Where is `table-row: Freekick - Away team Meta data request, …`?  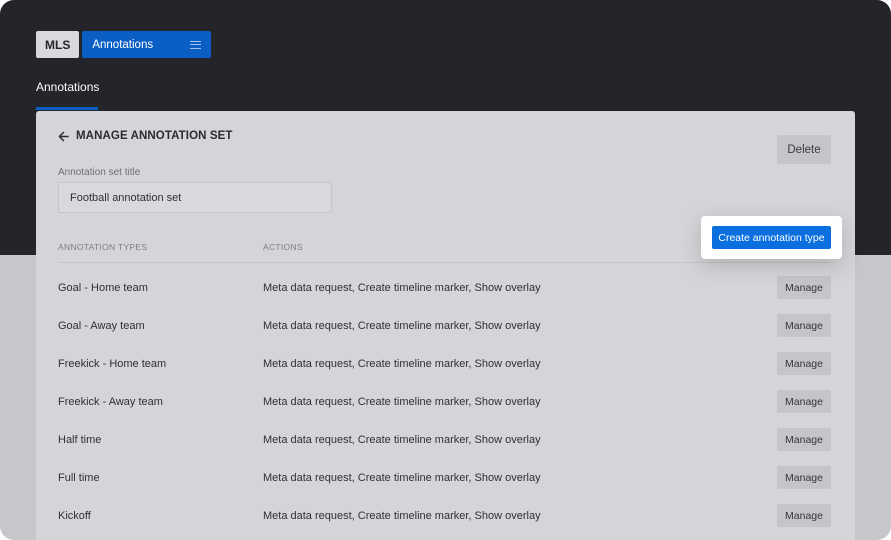 table-row: Freekick - Away team Meta data request, … is located at coordinates (445, 406).